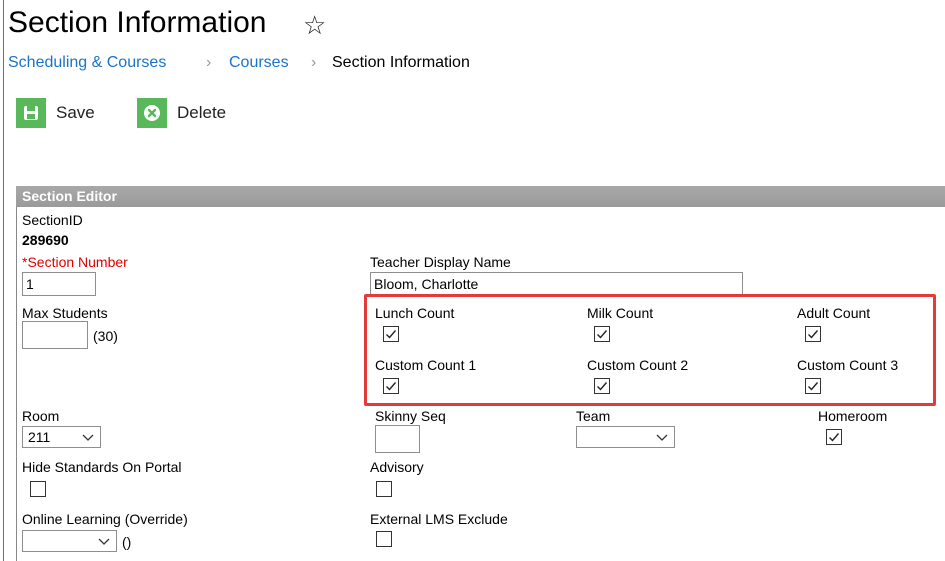 The image size is (945, 561). I want to click on custom-count-3-checkbox, so click(813, 386).